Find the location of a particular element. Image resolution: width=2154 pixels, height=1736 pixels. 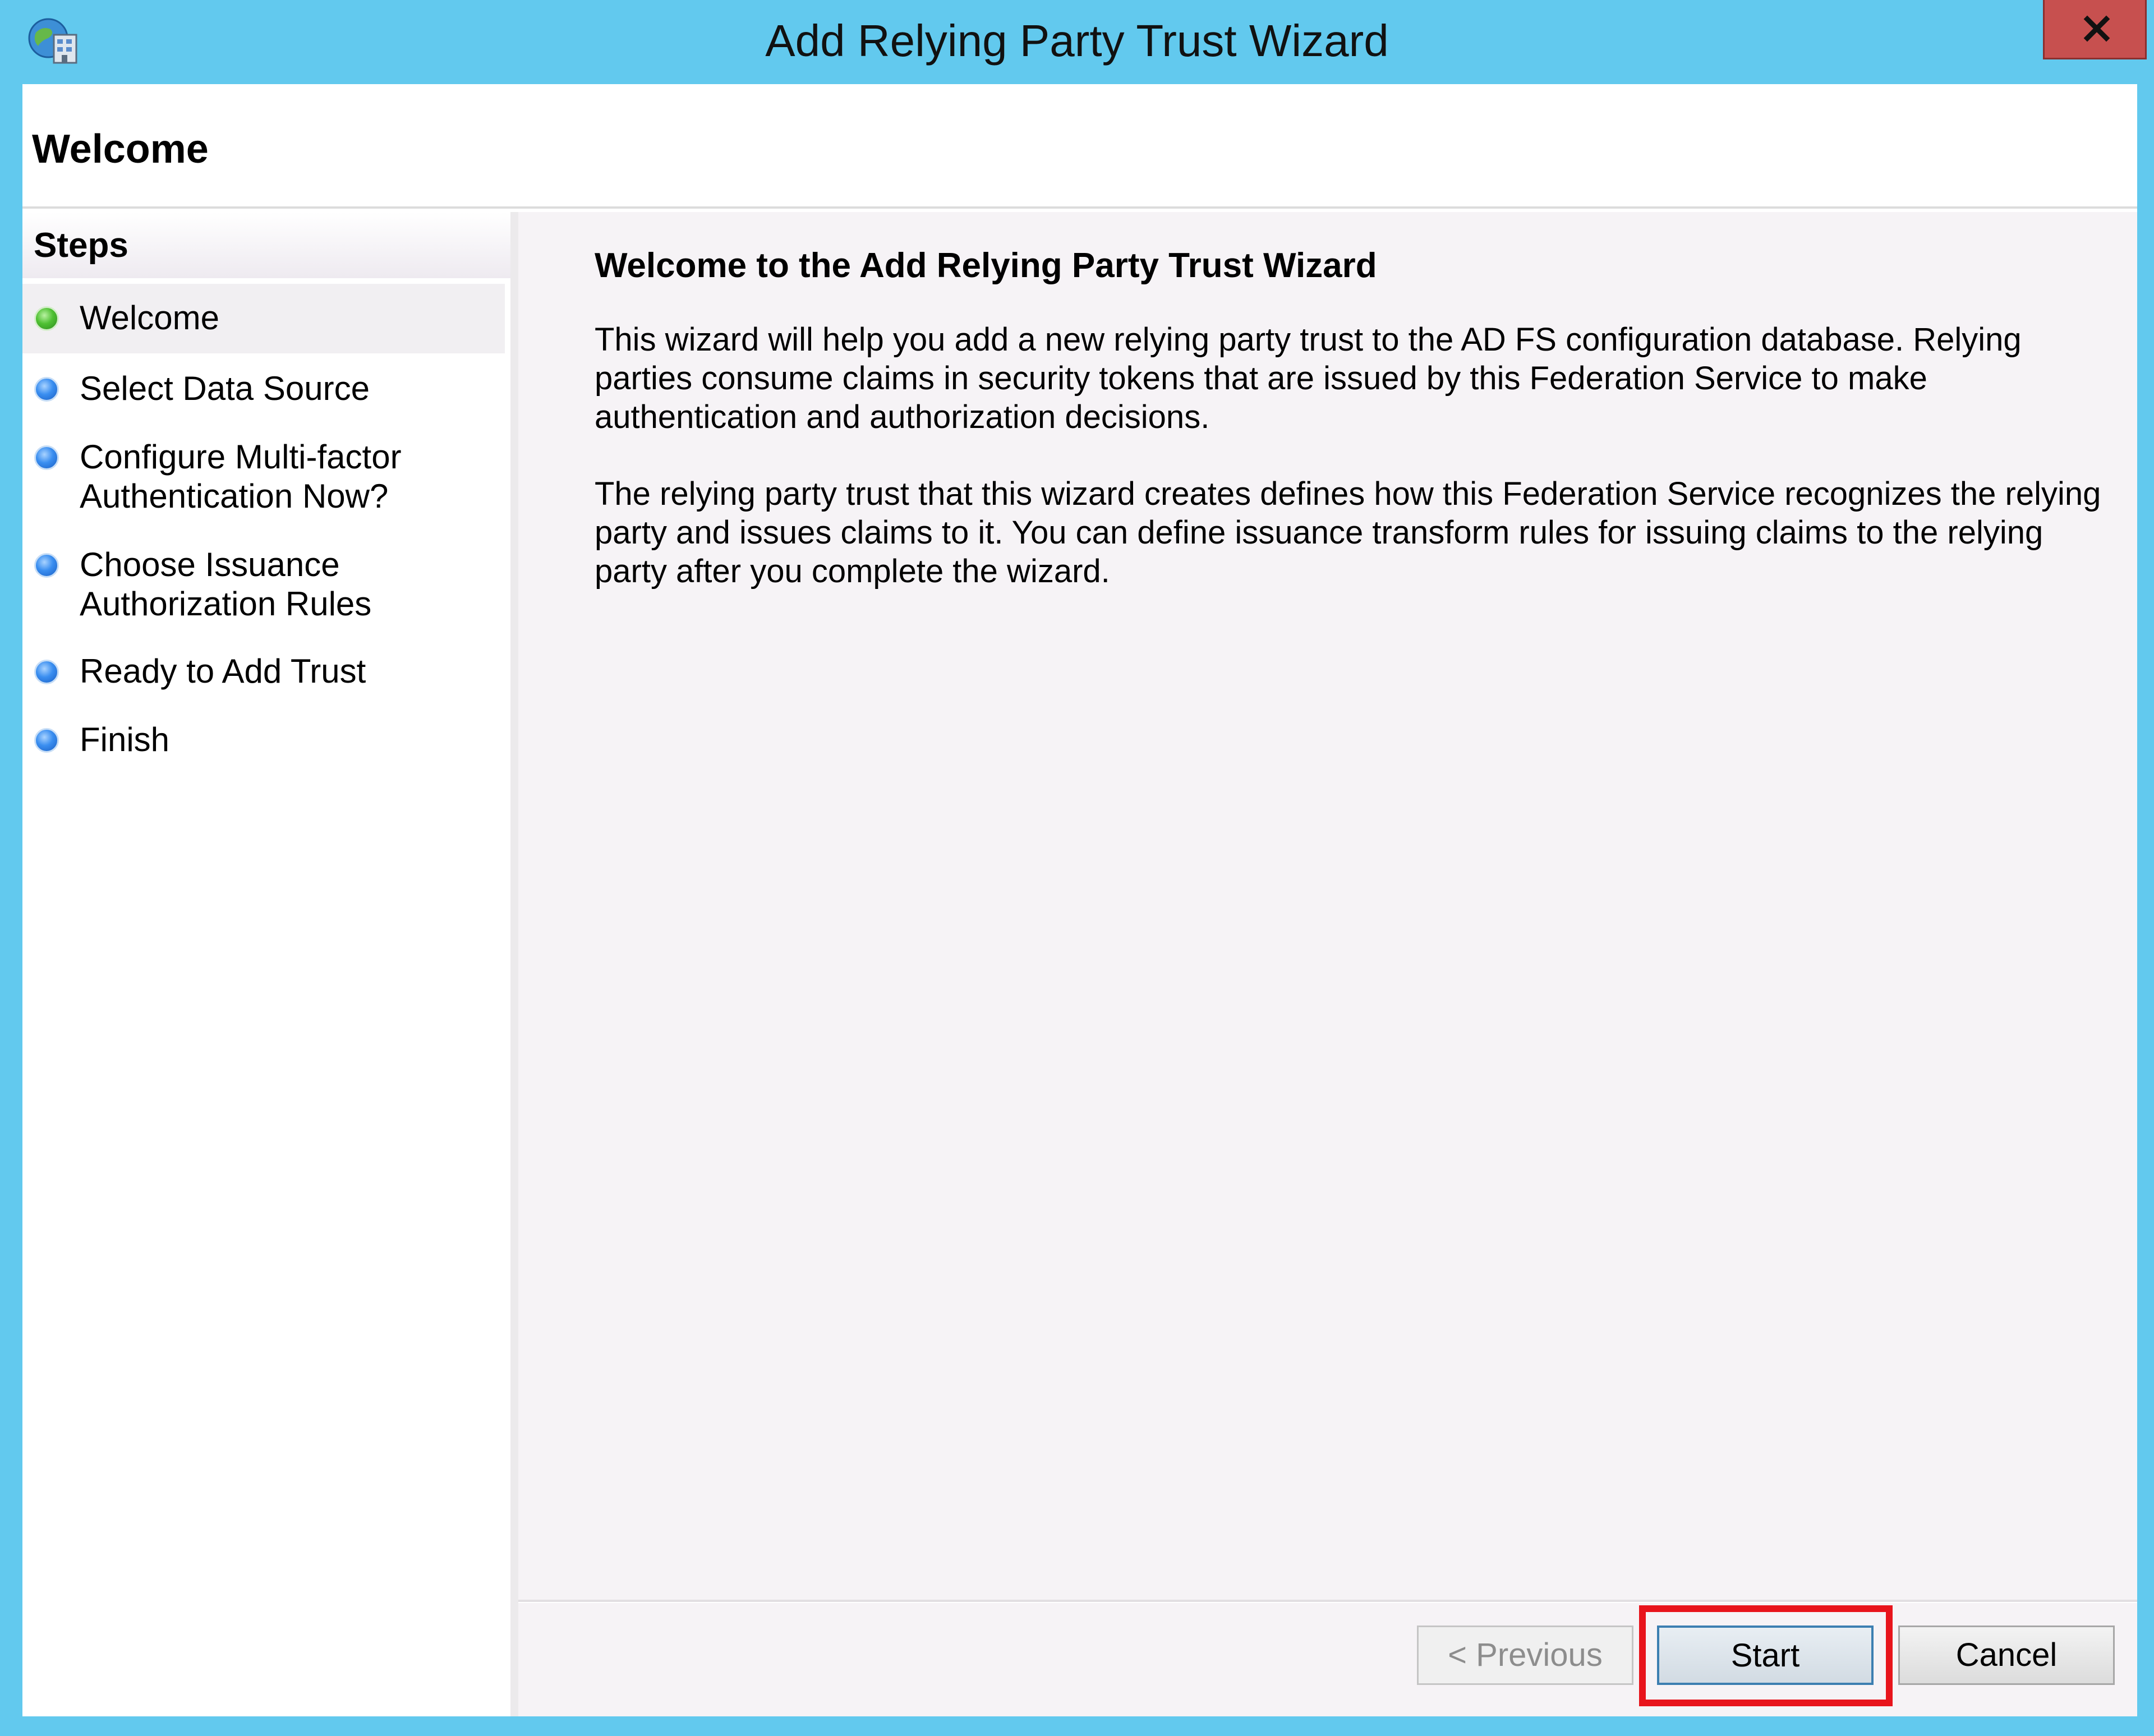

title-bar: Add Relying Party Trust Wizard is located at coordinates (1077, 42).